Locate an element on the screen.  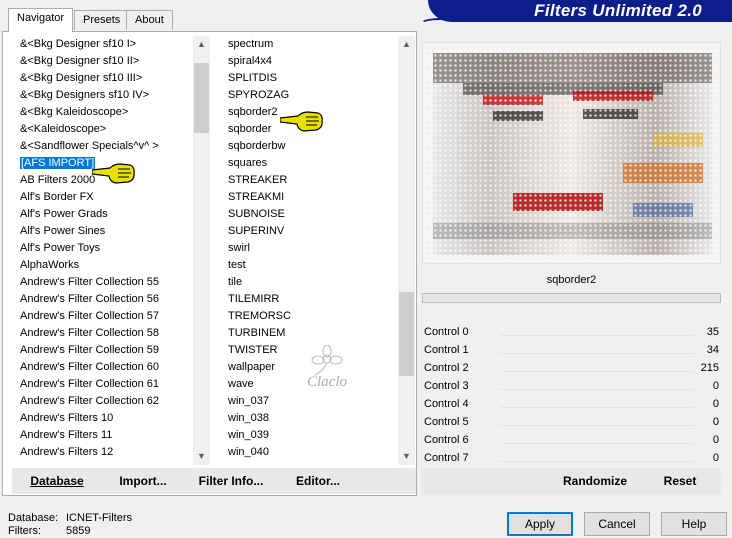
help-button: Help is located at coordinates (694, 524).